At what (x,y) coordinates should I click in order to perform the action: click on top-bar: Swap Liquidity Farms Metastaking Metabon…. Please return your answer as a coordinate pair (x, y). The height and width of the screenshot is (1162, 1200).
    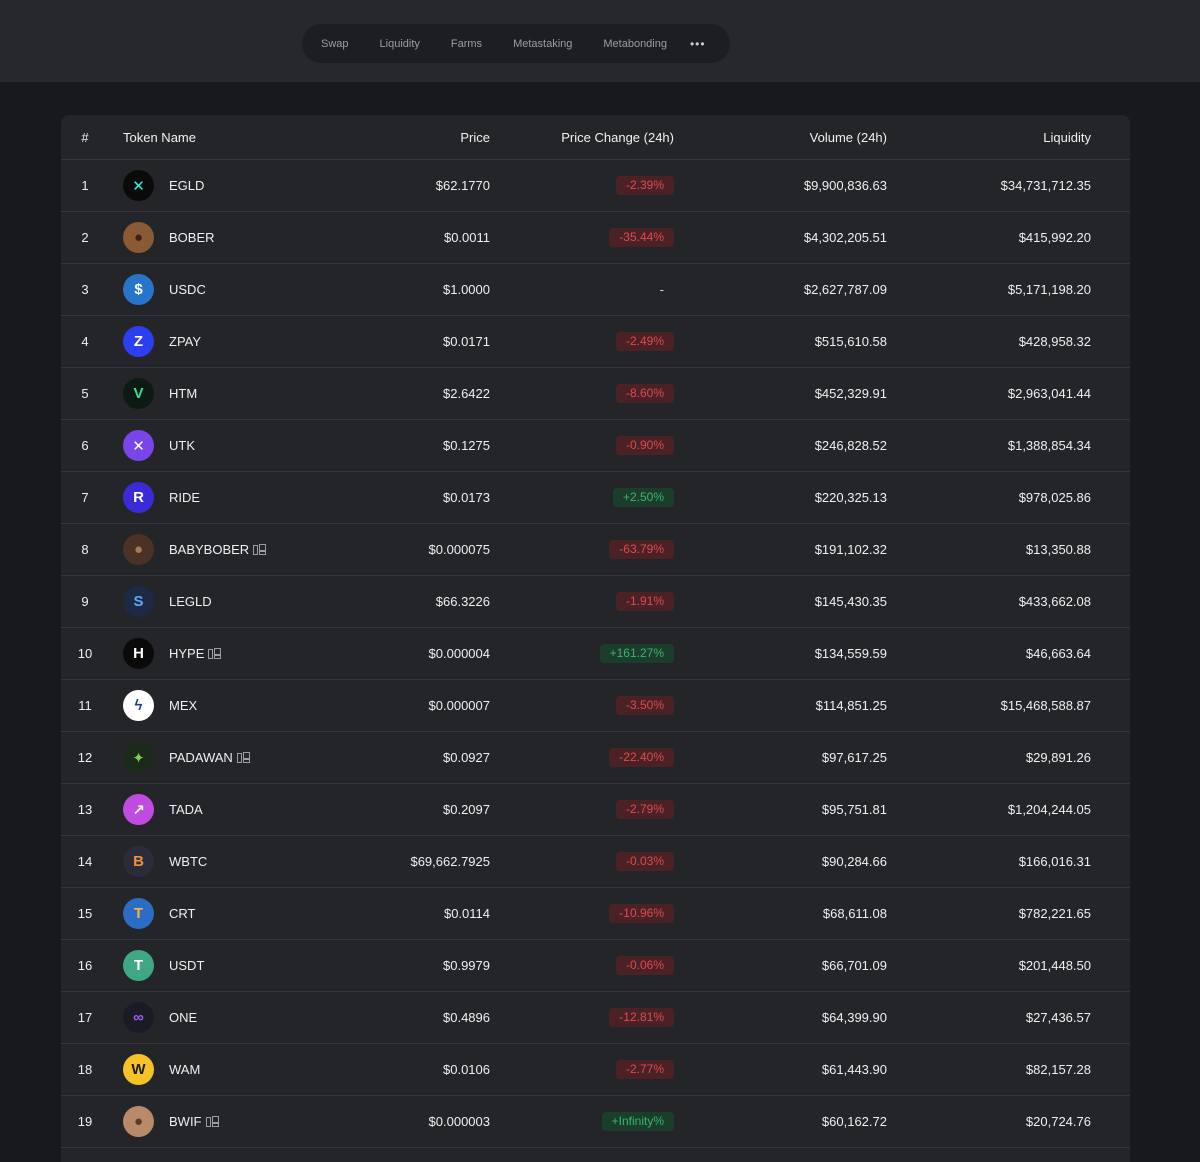
    Looking at the image, I should click on (600, 41).